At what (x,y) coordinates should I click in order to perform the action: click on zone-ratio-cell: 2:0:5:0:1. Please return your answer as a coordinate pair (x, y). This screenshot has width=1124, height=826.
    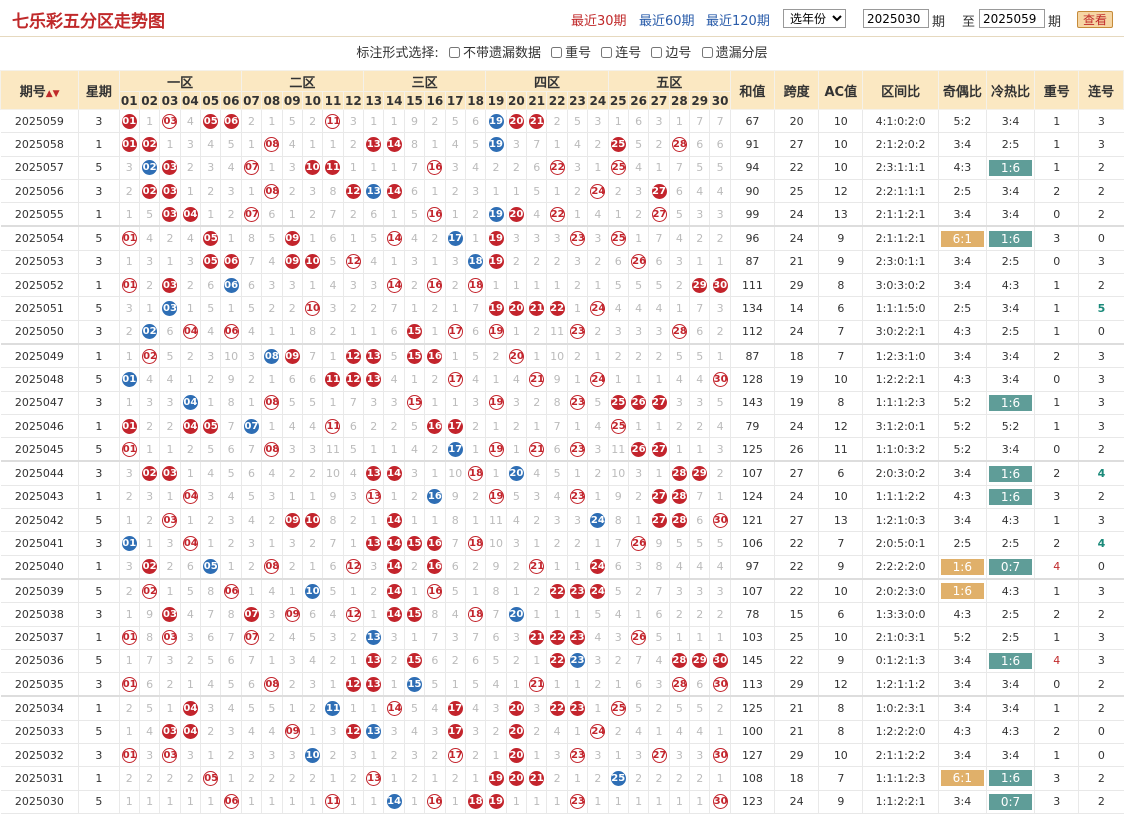
    Looking at the image, I should click on (900, 543).